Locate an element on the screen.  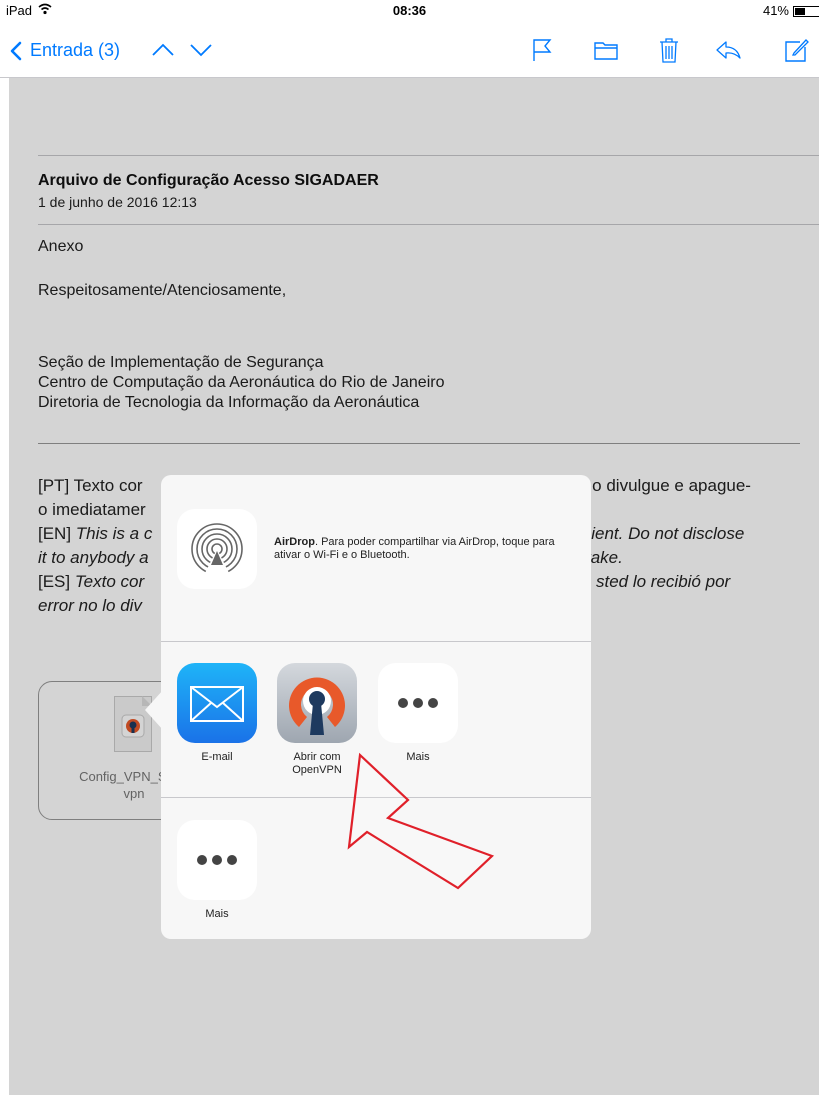
reply-icon is located at coordinates (728, 50).